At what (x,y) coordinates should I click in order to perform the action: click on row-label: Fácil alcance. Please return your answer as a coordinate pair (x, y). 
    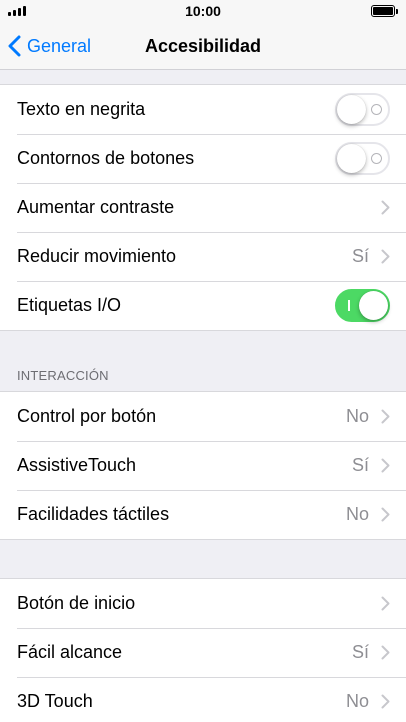
    Looking at the image, I should click on (70, 652).